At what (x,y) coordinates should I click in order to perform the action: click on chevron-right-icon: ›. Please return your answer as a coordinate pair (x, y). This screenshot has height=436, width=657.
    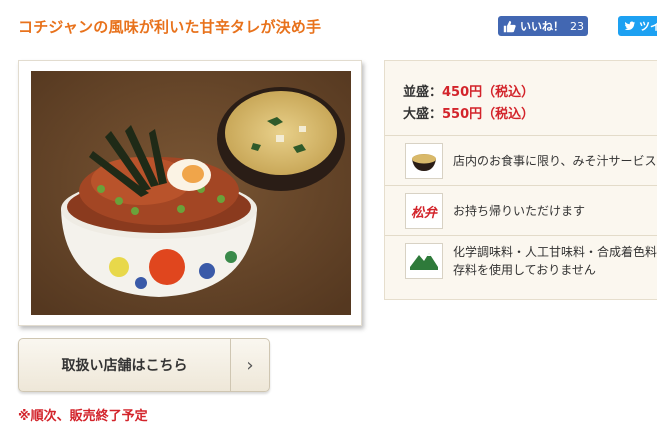
    Looking at the image, I should click on (249, 365).